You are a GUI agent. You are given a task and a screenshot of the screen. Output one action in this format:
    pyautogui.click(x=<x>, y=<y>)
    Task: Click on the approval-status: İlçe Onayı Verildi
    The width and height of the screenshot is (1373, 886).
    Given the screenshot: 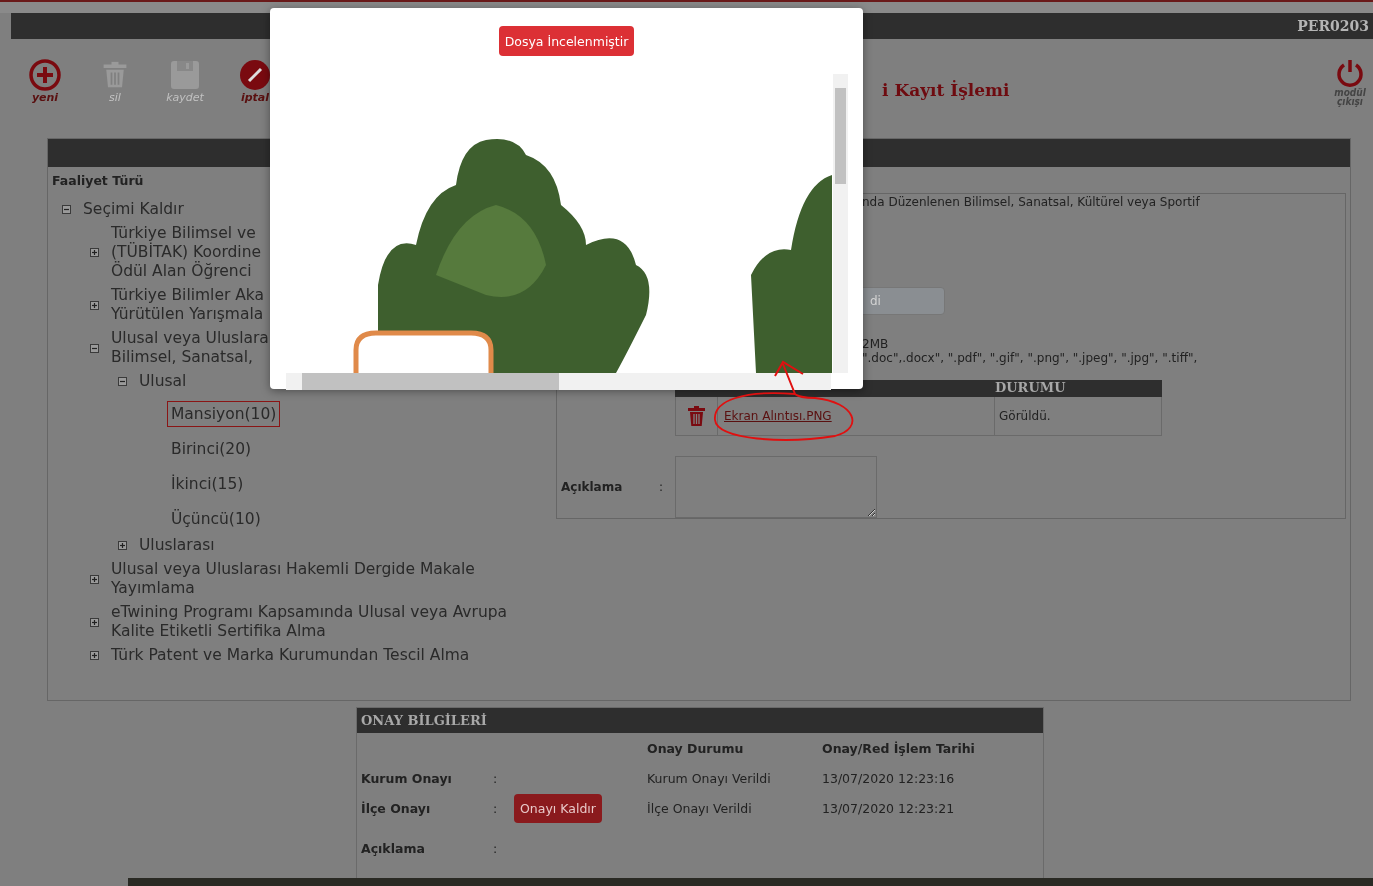 What is the action you would take?
    pyautogui.click(x=700, y=808)
    